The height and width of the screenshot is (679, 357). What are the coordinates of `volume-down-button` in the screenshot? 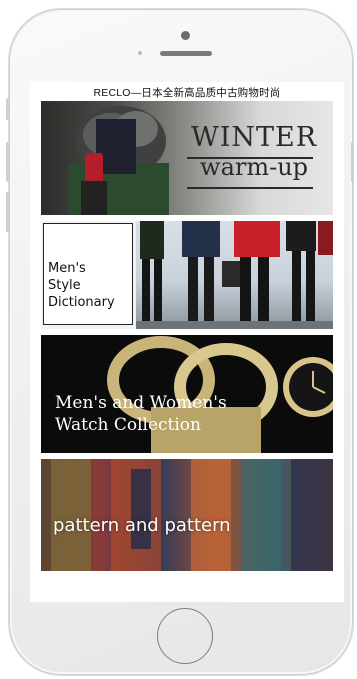 It's located at (7, 212).